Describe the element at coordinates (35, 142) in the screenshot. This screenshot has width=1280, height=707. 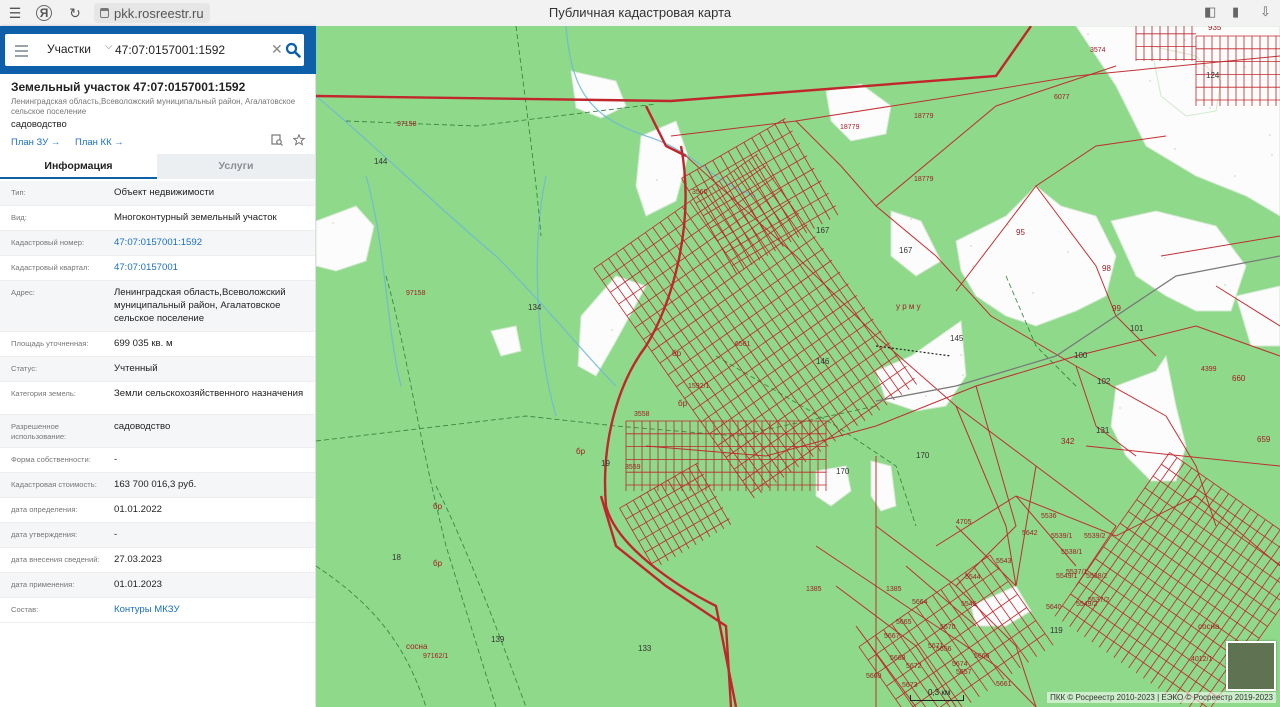
I see `plan-zu-link: План ЗУ →` at that location.